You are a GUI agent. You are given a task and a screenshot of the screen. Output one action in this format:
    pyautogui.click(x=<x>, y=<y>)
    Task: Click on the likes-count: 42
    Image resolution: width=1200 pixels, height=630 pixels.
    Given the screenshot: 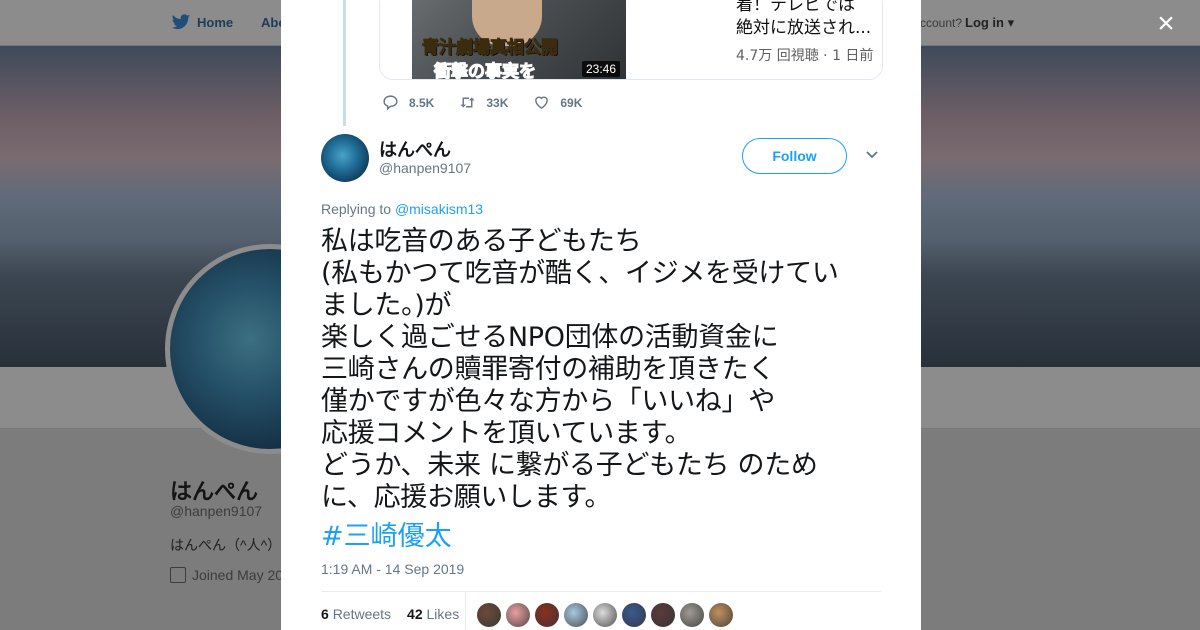 What is the action you would take?
    pyautogui.click(x=415, y=614)
    